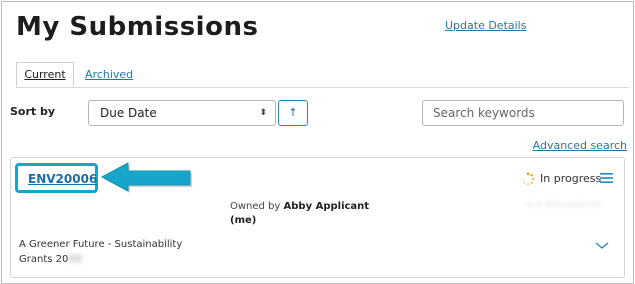 Image resolution: width=635 pixels, height=284 pixels. I want to click on sort-direction-button: ↑, so click(293, 113).